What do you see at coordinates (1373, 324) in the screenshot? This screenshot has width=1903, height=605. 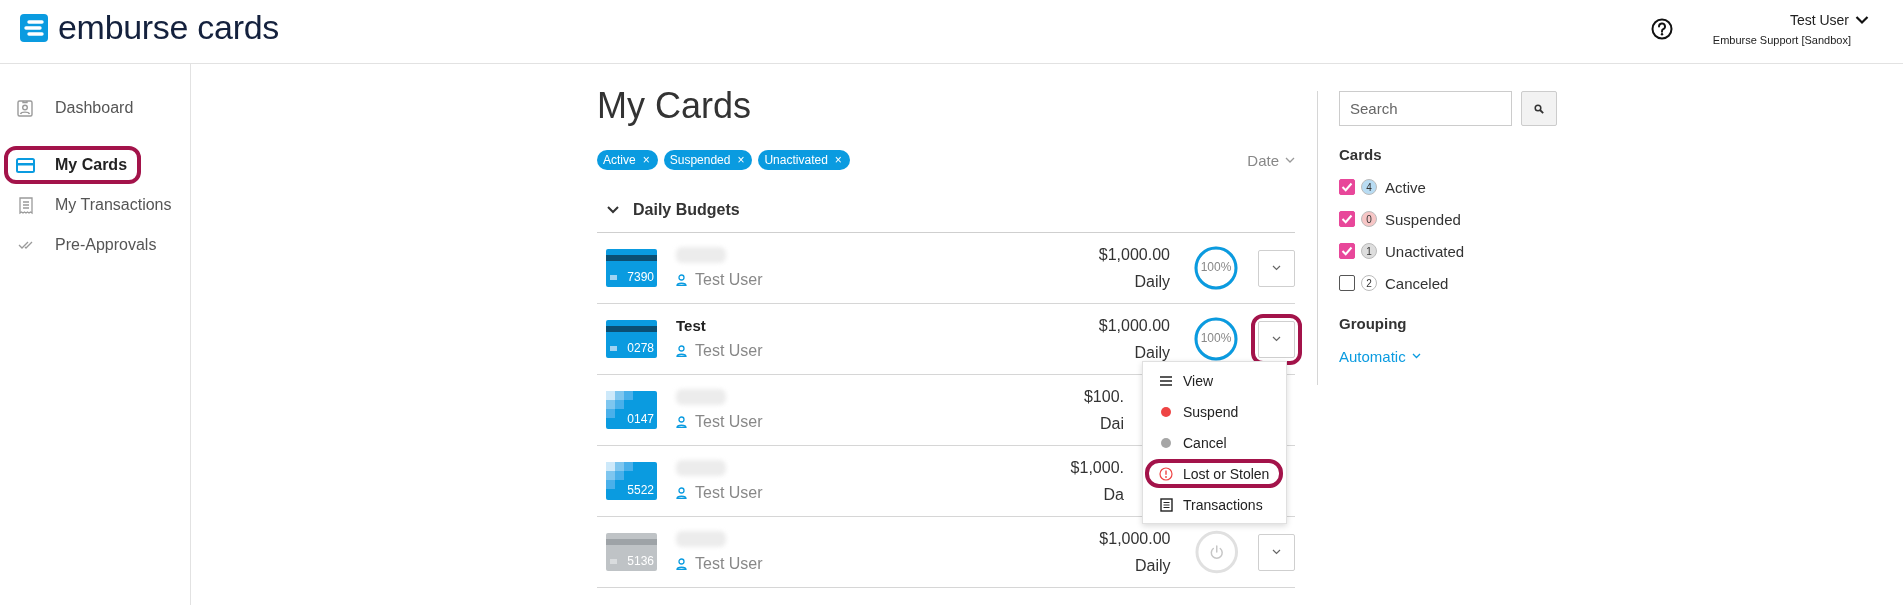 I see `section-title: Grouping` at bounding box center [1373, 324].